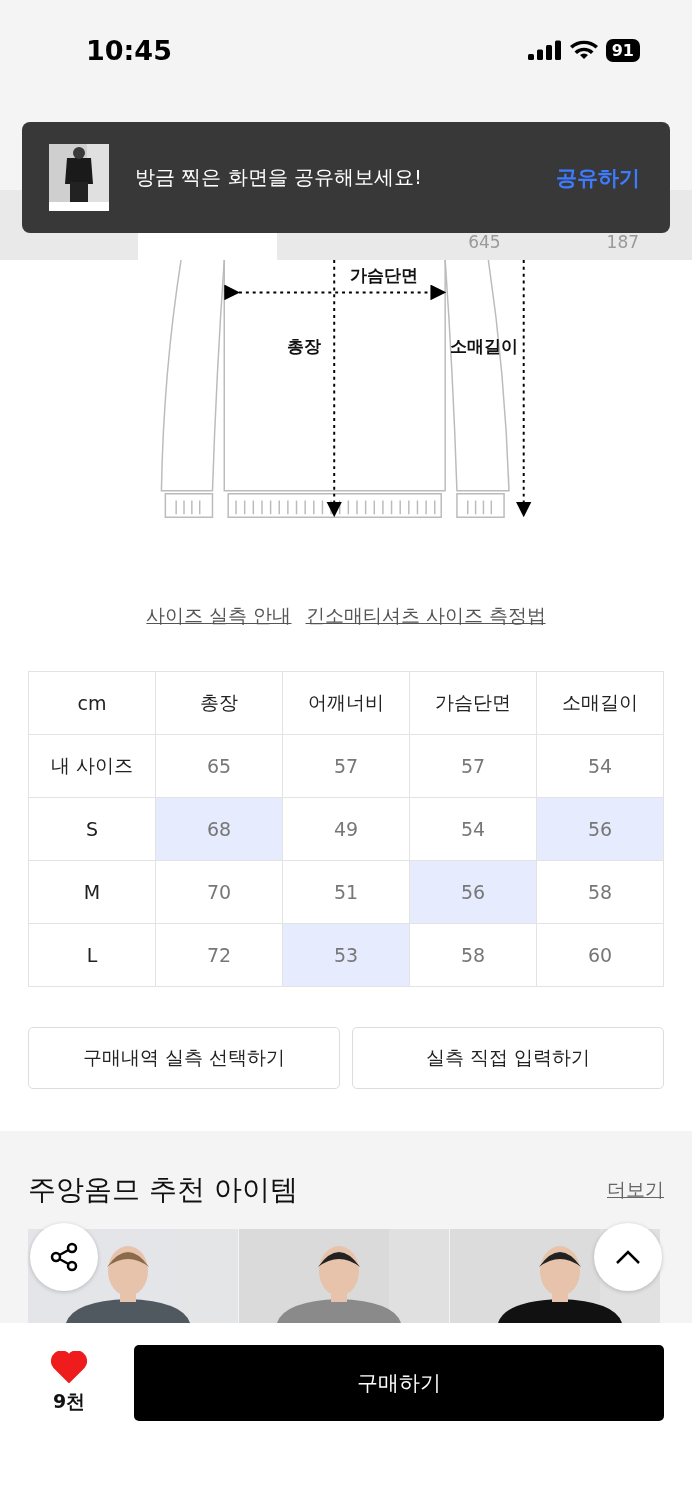  I want to click on measurement-label: 가슴단면, so click(384, 275).